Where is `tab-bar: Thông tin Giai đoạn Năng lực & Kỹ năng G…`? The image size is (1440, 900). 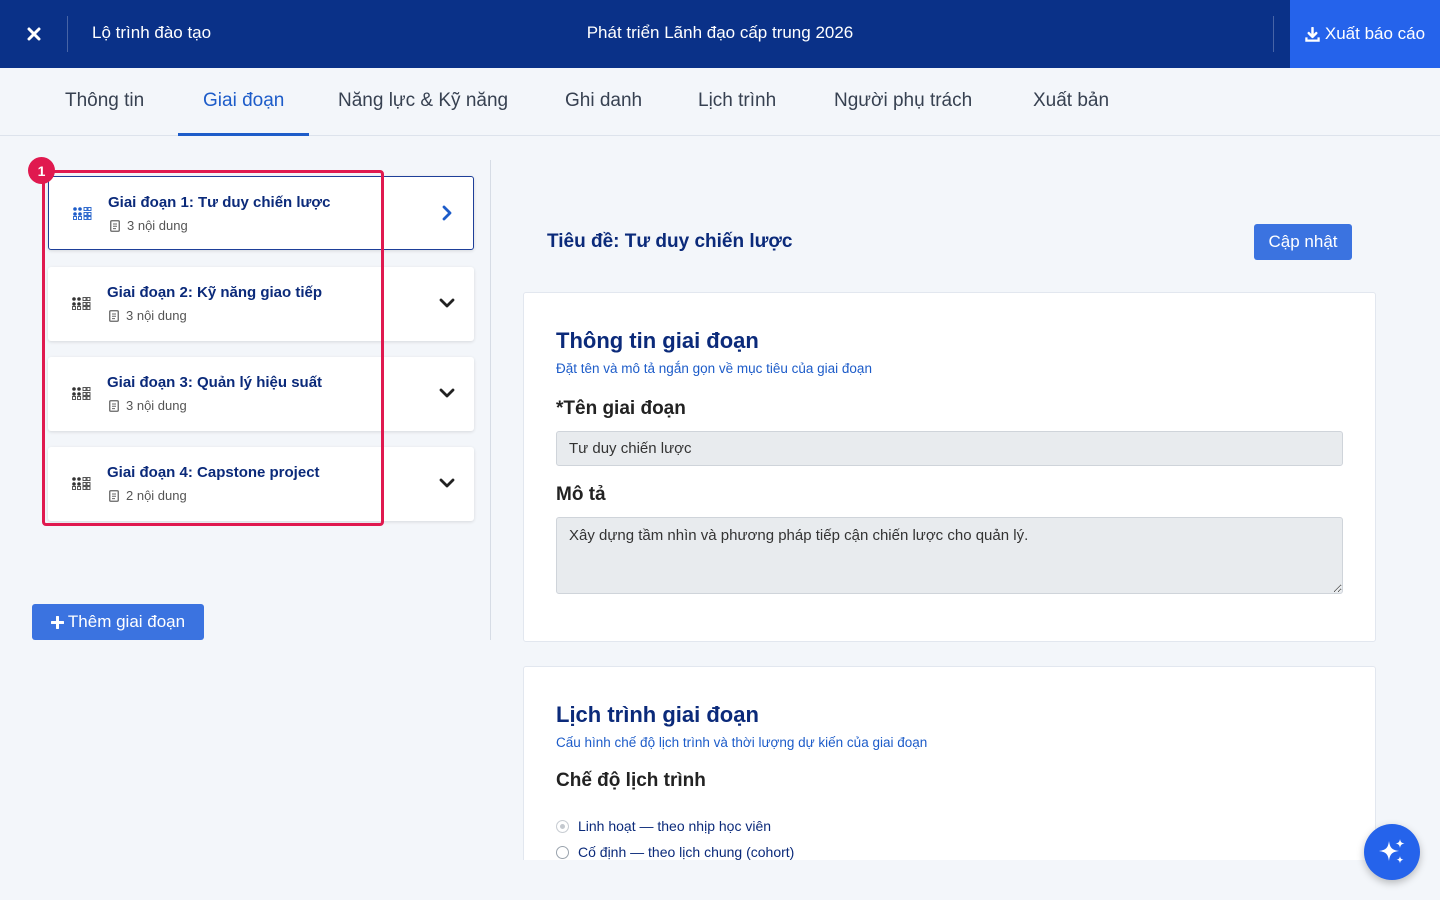 tab-bar: Thông tin Giai đoạn Năng lực & Kỹ năng G… is located at coordinates (720, 102).